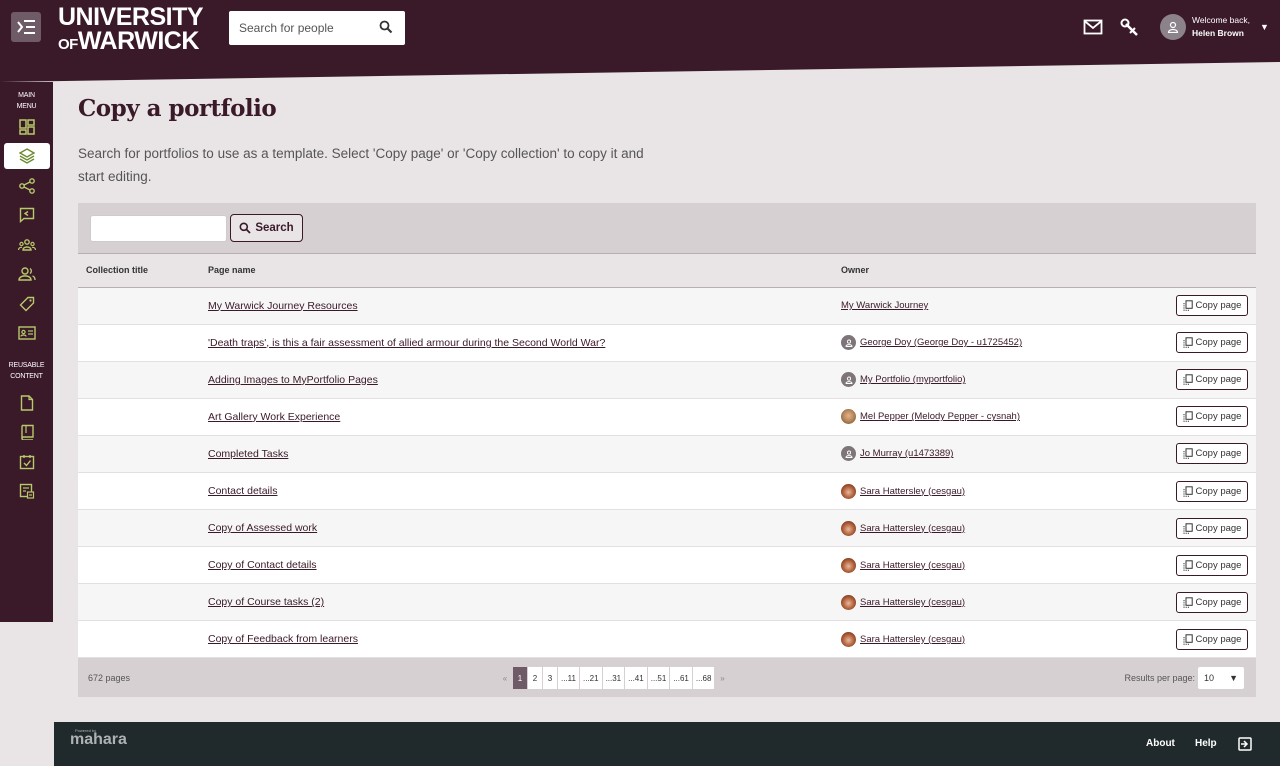 This screenshot has width=1280, height=766. Describe the element at coordinates (516, 602) in the screenshot. I see `cell-page-name: Copy of Course tasks (2)` at that location.